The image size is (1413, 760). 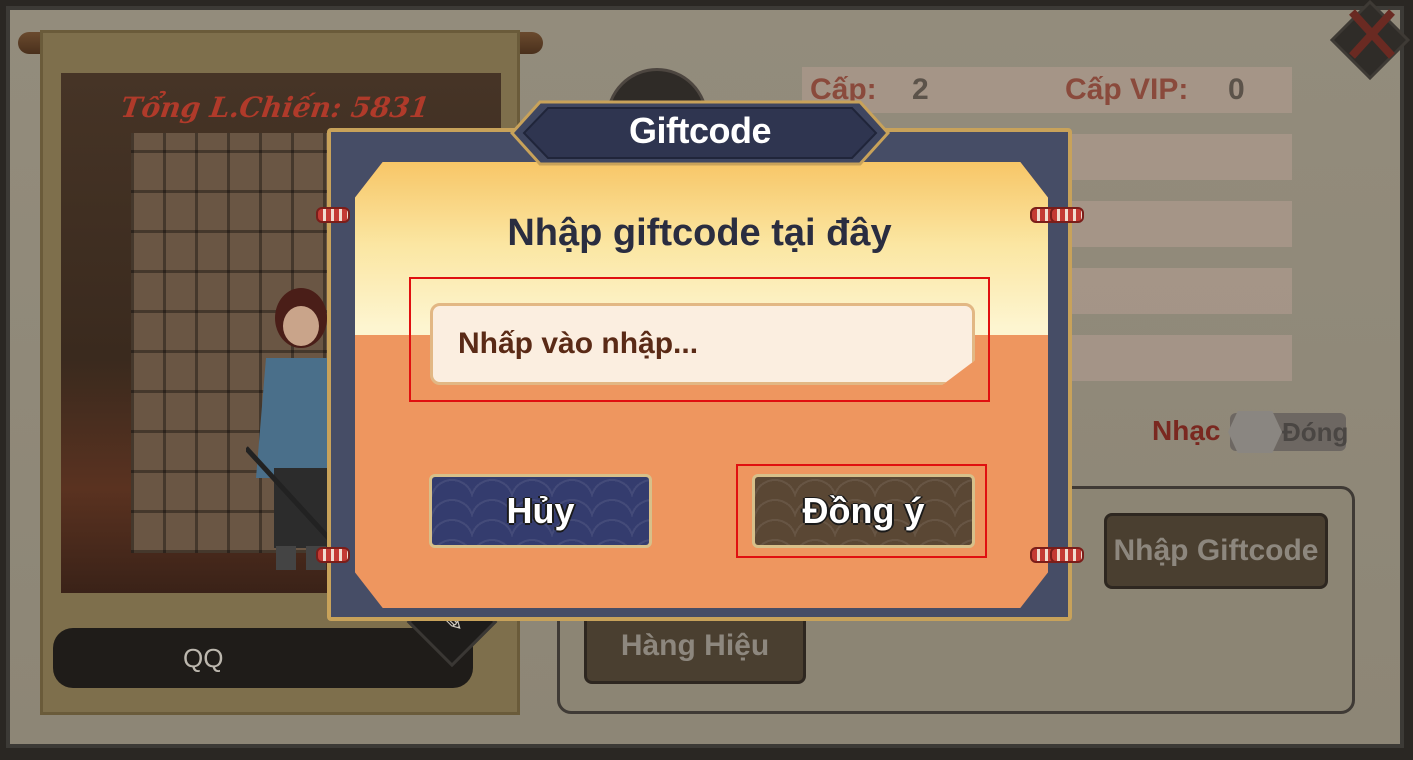 What do you see at coordinates (861, 511) in the screenshot?
I see `confirm-highlight-box` at bounding box center [861, 511].